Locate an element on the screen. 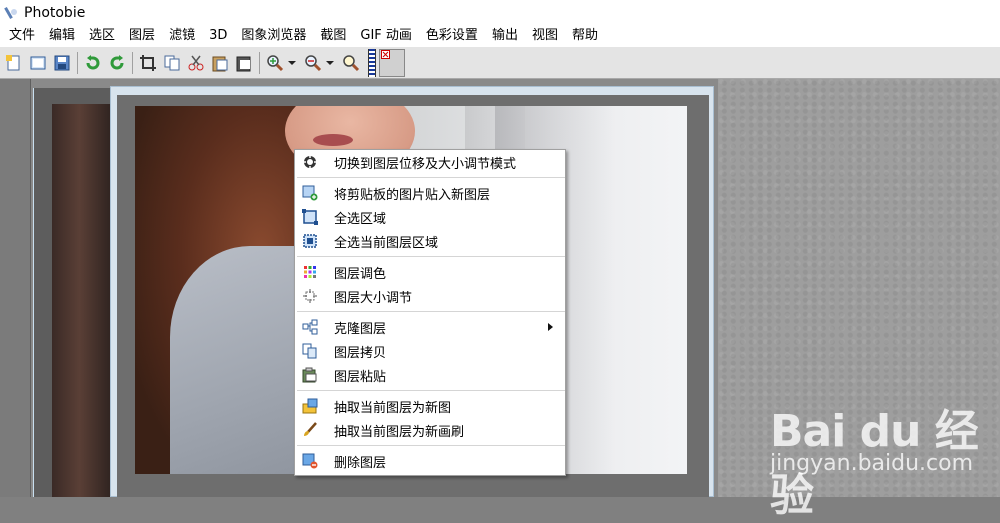 This screenshot has width=1000, height=523. menu-color-settings: 色彩设置 is located at coordinates (452, 36).